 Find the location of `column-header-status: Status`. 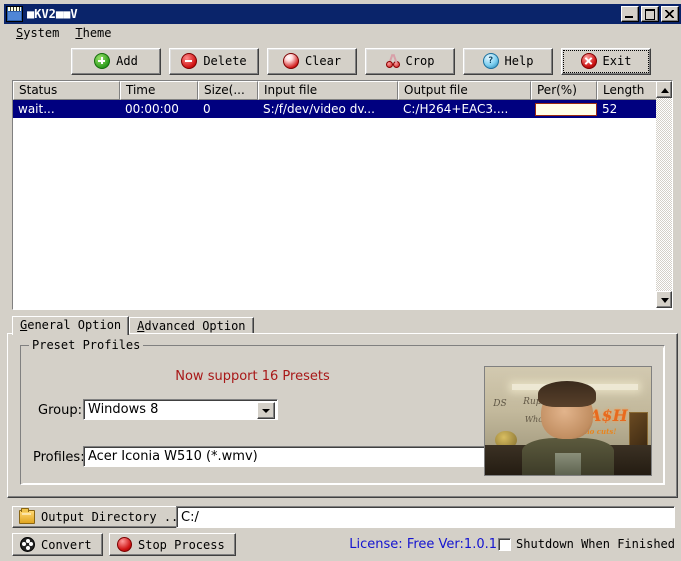

column-header-status: Status is located at coordinates (66, 90).